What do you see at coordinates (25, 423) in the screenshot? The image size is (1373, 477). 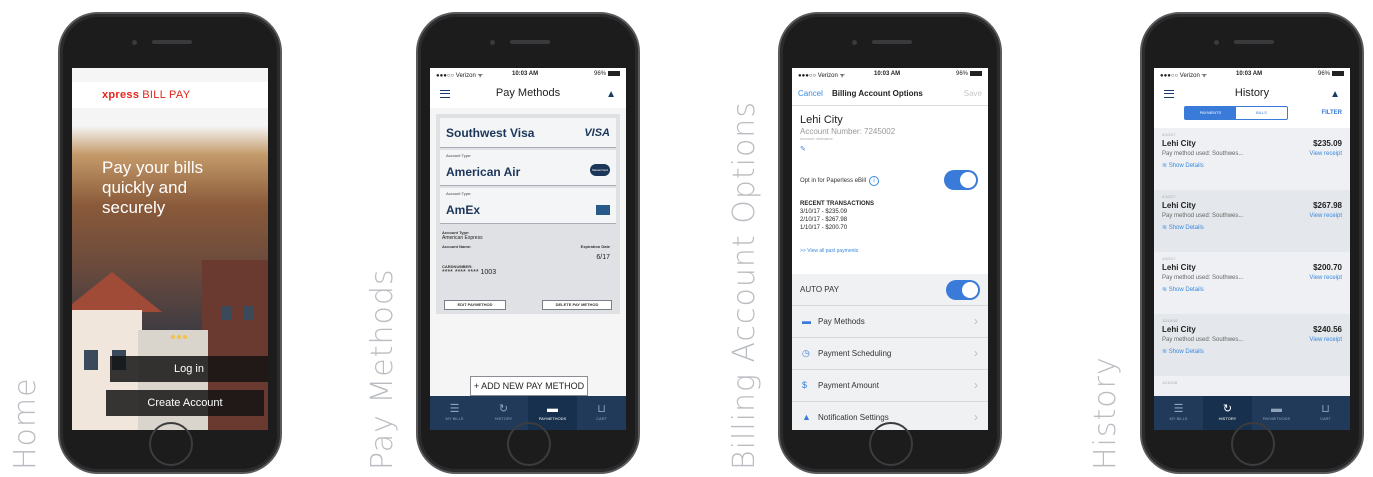 I see `label-home: Home` at bounding box center [25, 423].